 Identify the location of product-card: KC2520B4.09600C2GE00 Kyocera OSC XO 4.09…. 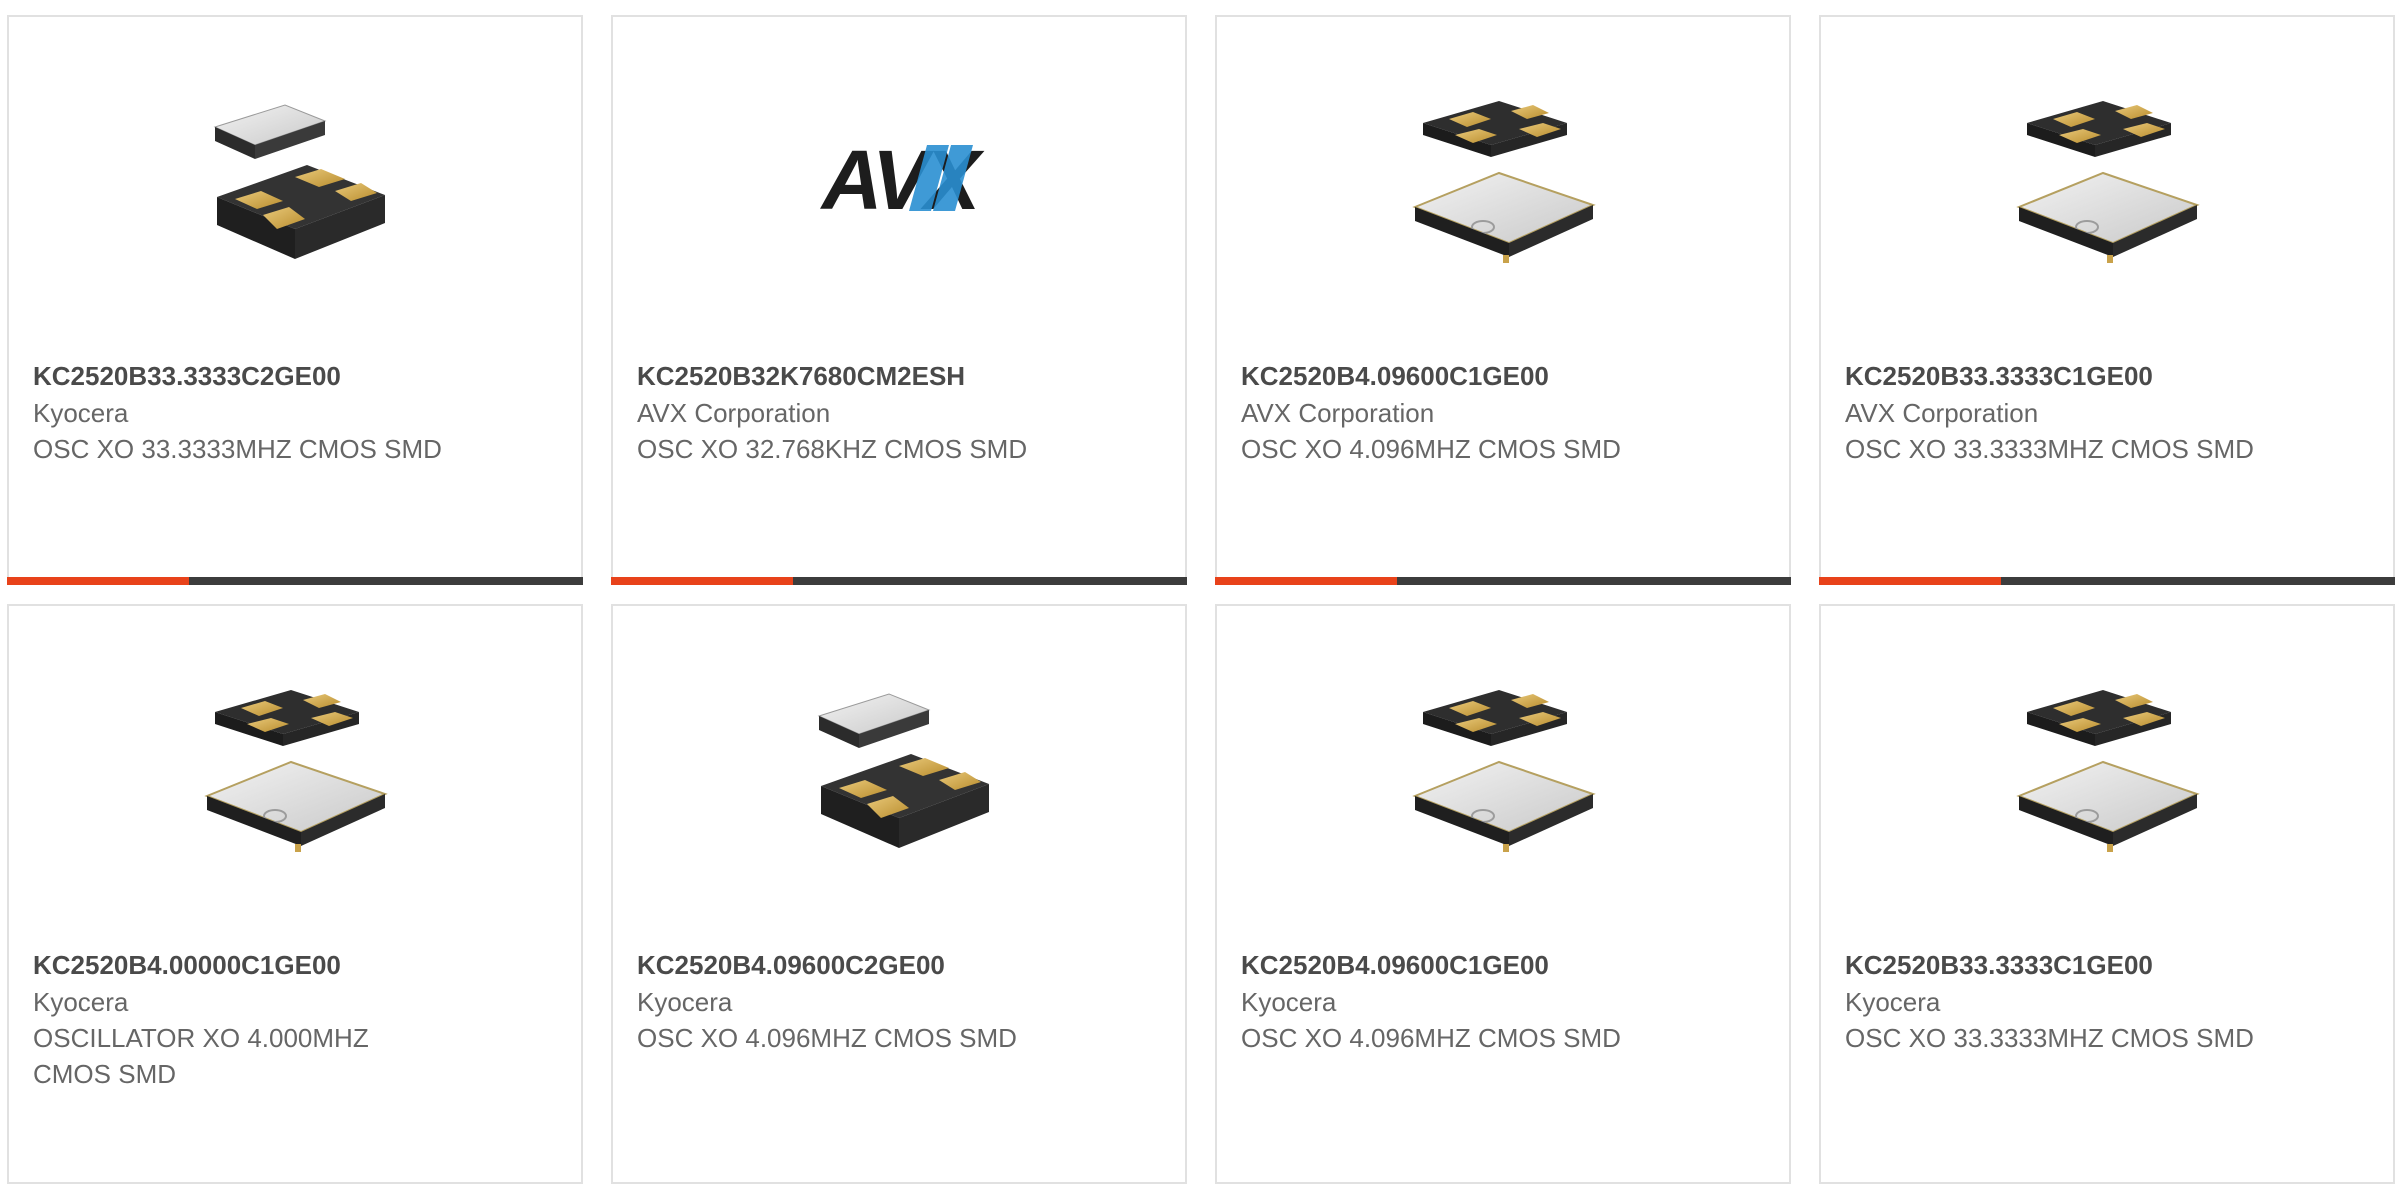
(899, 894).